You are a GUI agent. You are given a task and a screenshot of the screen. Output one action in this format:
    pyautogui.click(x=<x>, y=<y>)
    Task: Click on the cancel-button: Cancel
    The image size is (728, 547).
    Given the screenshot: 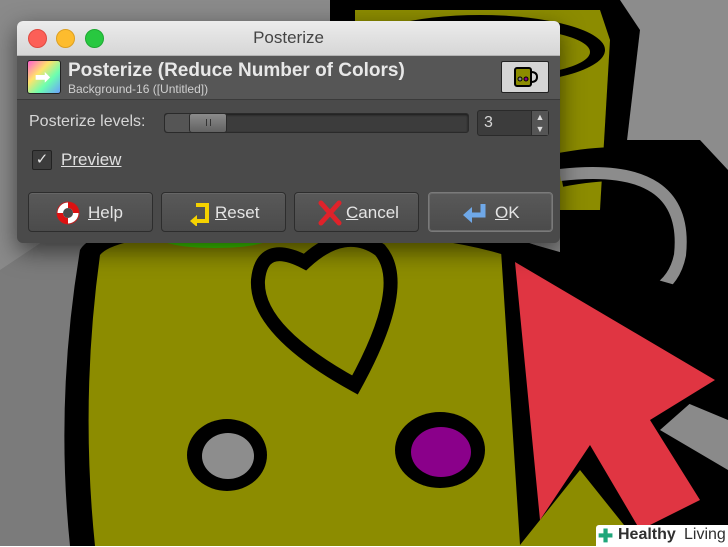 What is the action you would take?
    pyautogui.click(x=356, y=212)
    